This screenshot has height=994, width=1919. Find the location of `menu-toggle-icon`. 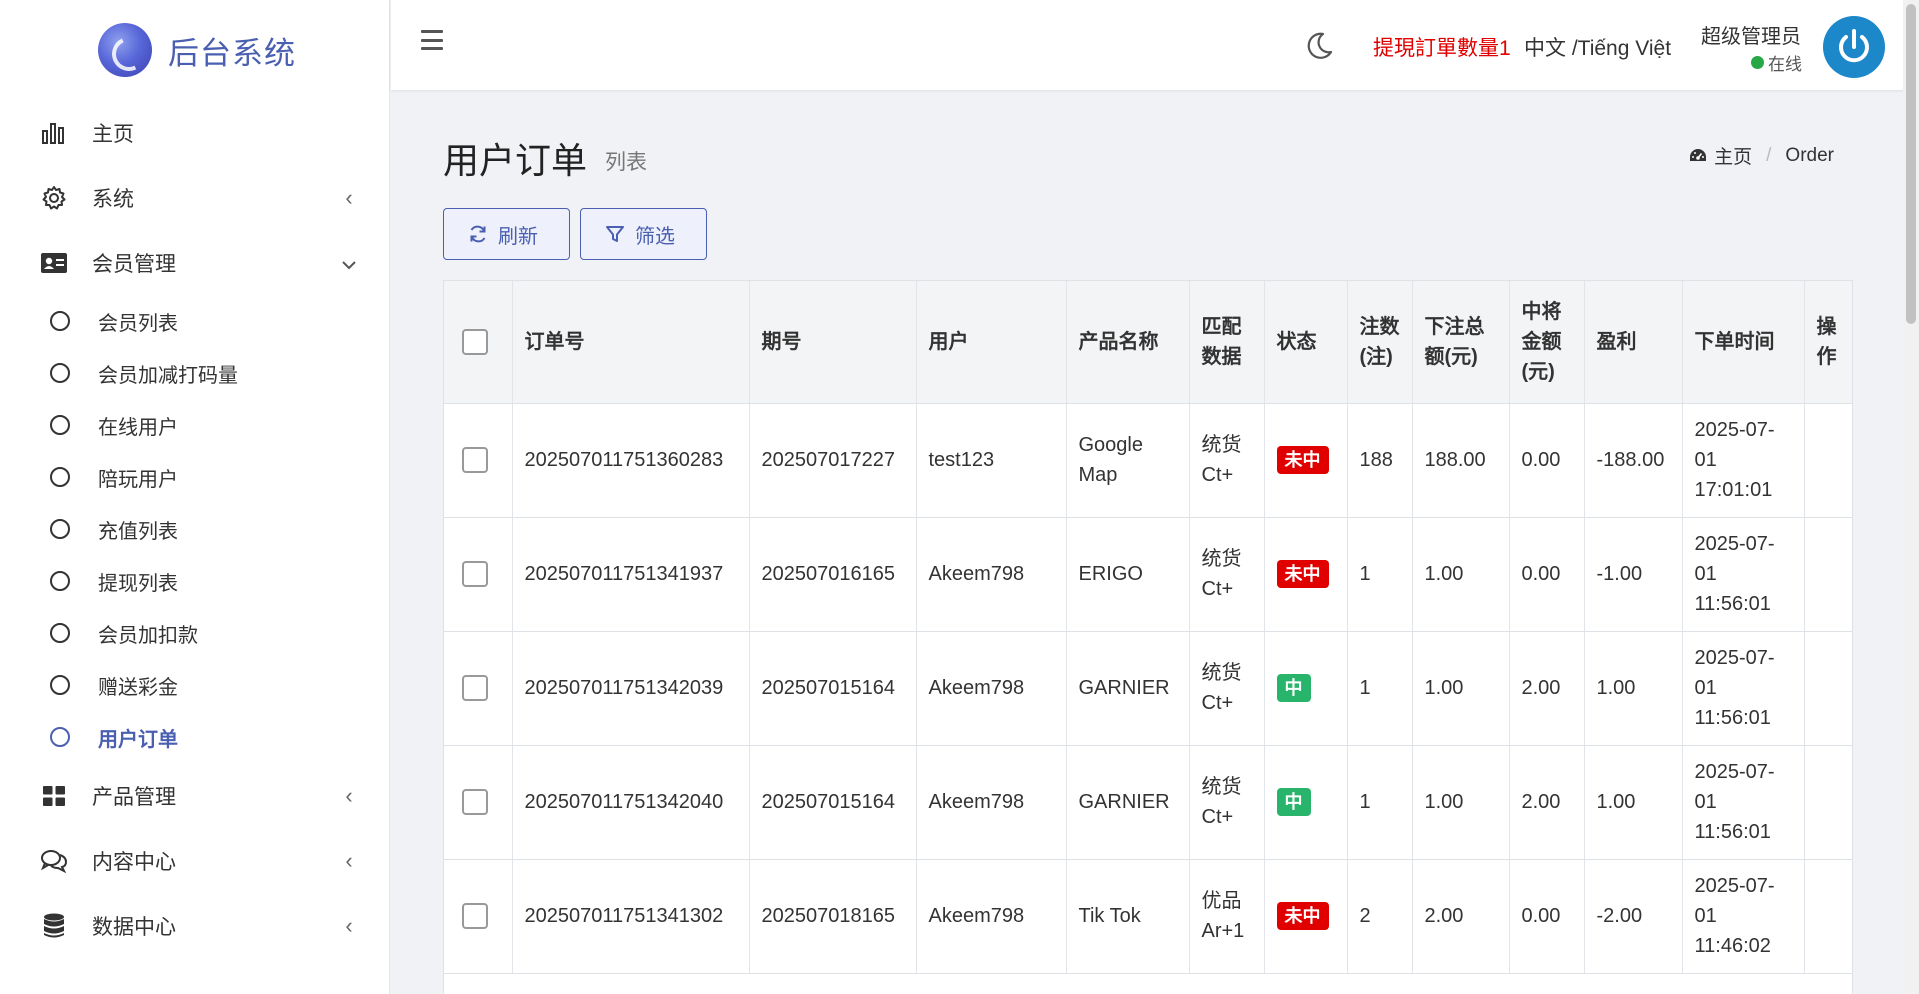

menu-toggle-icon is located at coordinates (432, 40).